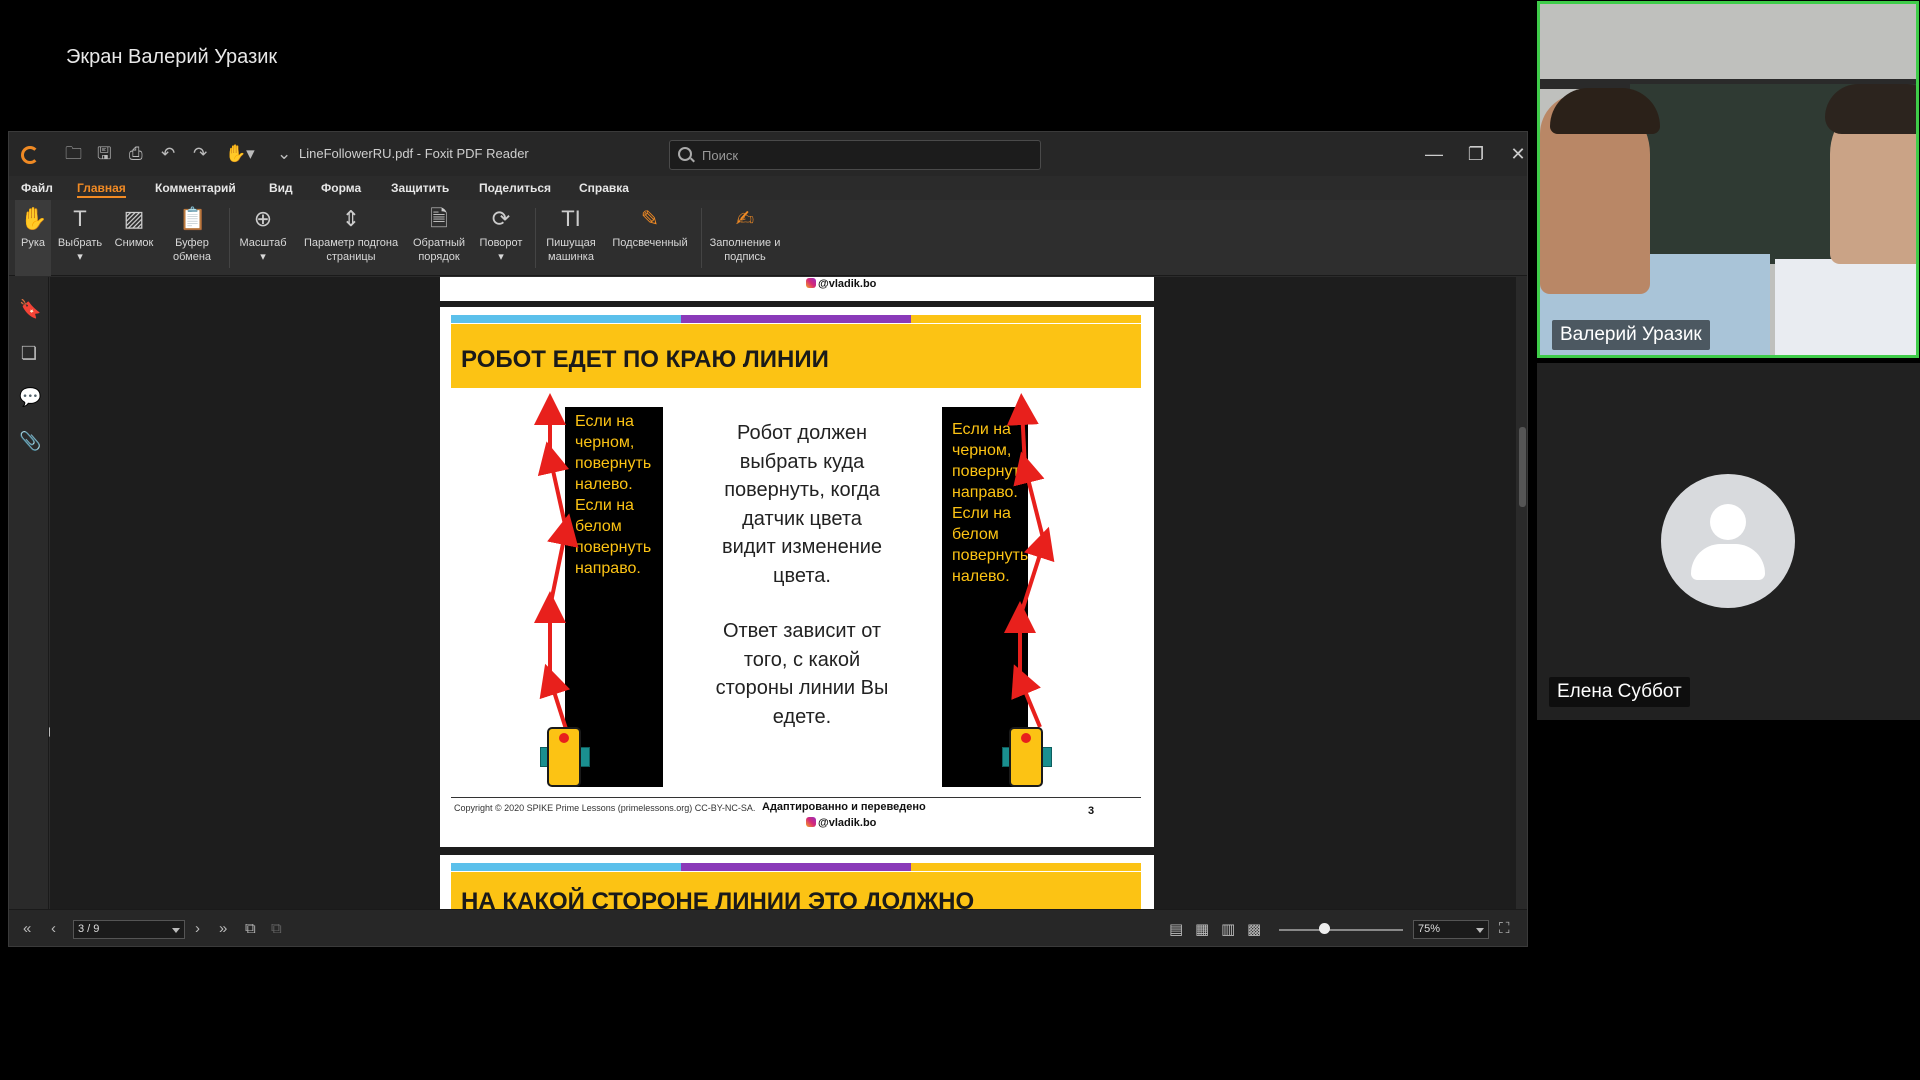 Image resolution: width=1920 pixels, height=1080 pixels. Describe the element at coordinates (34, 218) in the screenshot. I see `hand-icon: ✋` at that location.